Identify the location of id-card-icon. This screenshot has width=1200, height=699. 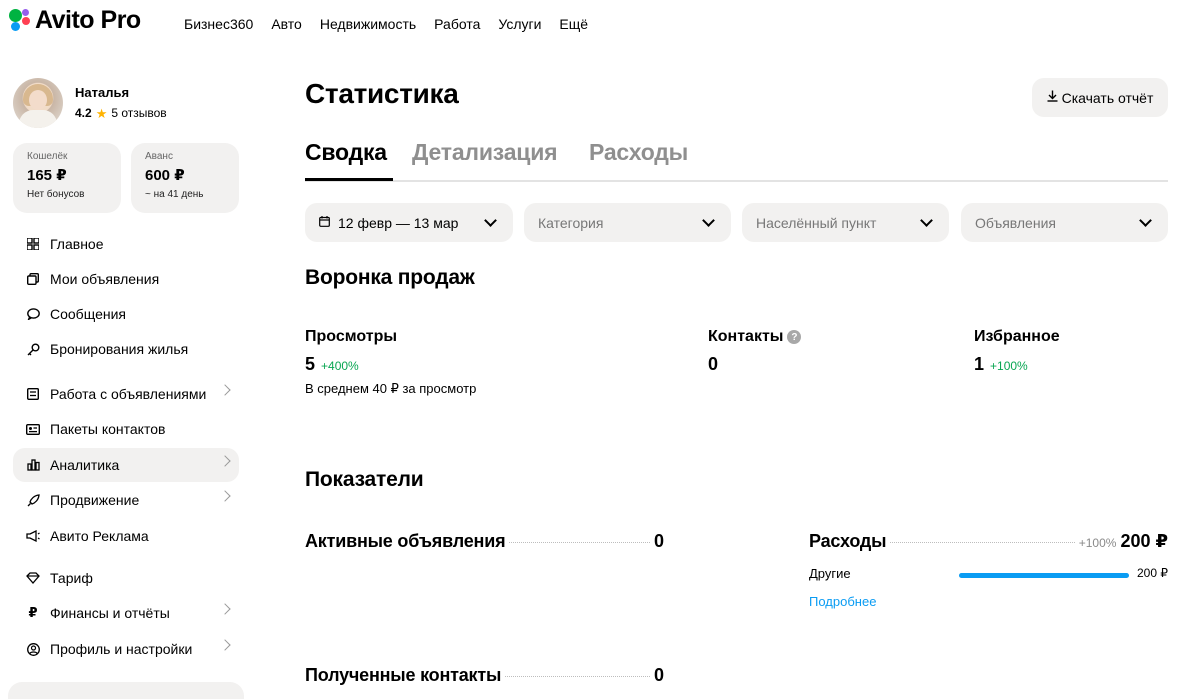
(33, 429).